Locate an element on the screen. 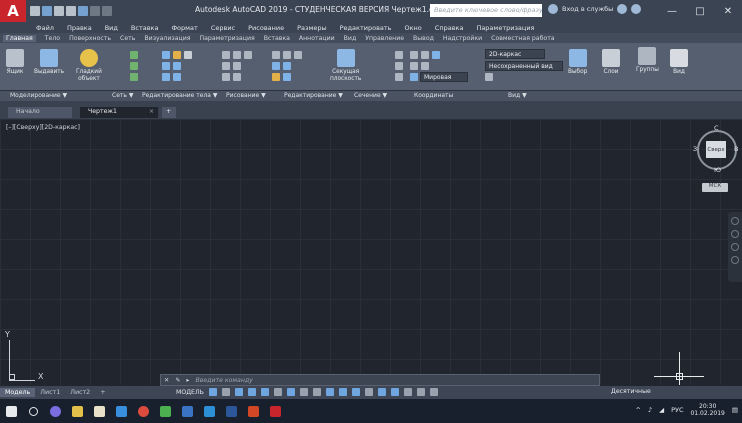 The height and width of the screenshot is (423, 742). section-plane-button: Секущая плоскость is located at coordinates (345, 66).